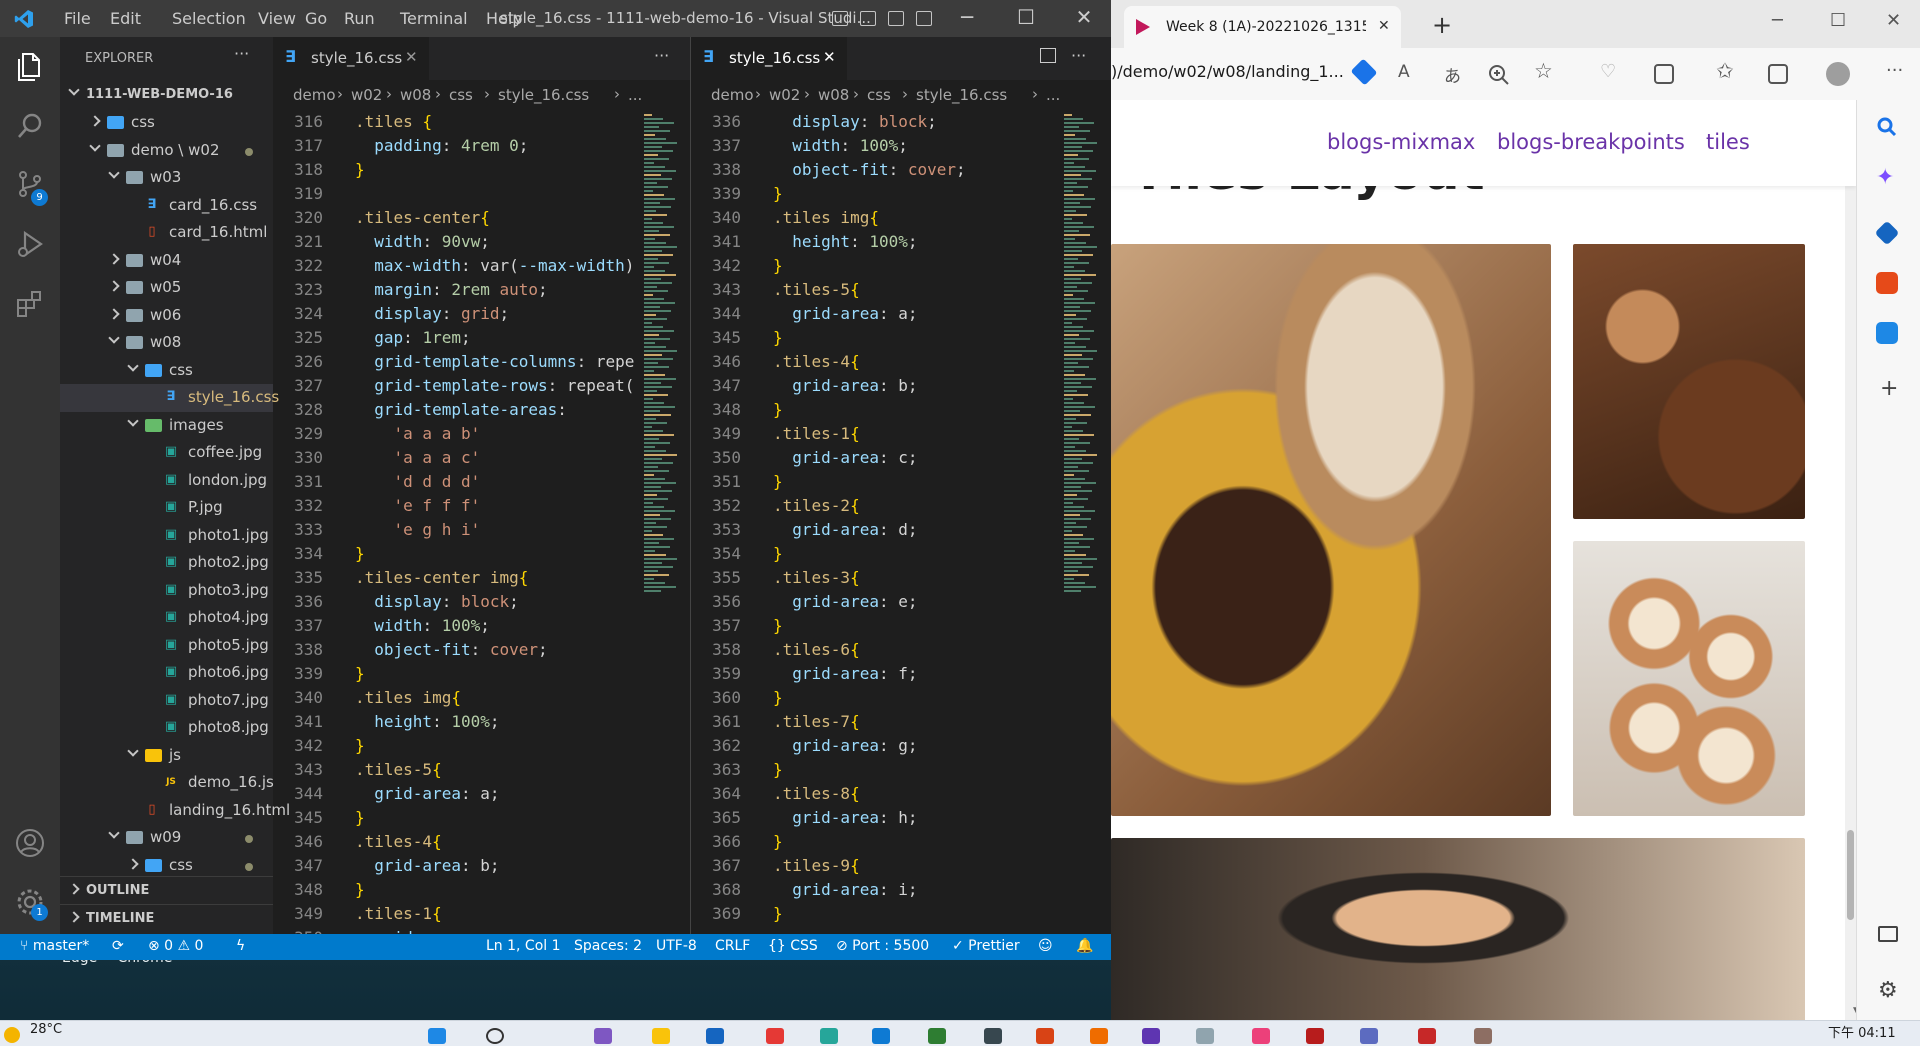 This screenshot has height=1046, width=1920. I want to click on encoding-status: UTF-8, so click(676, 946).